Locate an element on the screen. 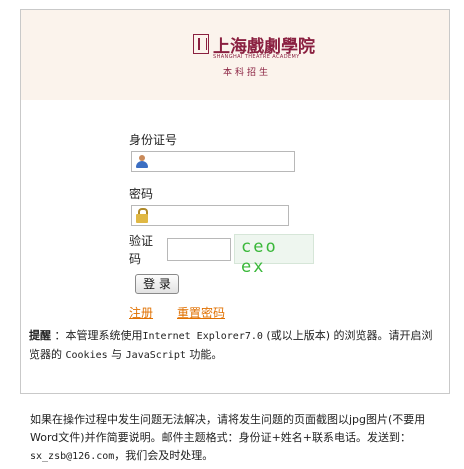 Image resolution: width=464 pixels, height=469 pixels. notice-cookies: Cookies is located at coordinates (86, 355).